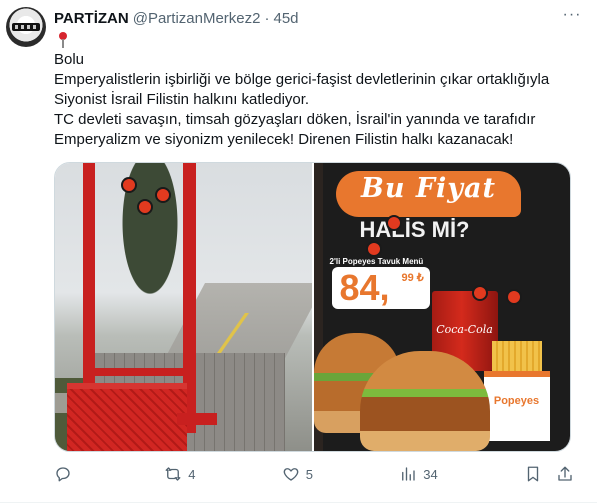 The image size is (597, 503). I want to click on author-handle: @PartizanMerkez2, so click(197, 18).